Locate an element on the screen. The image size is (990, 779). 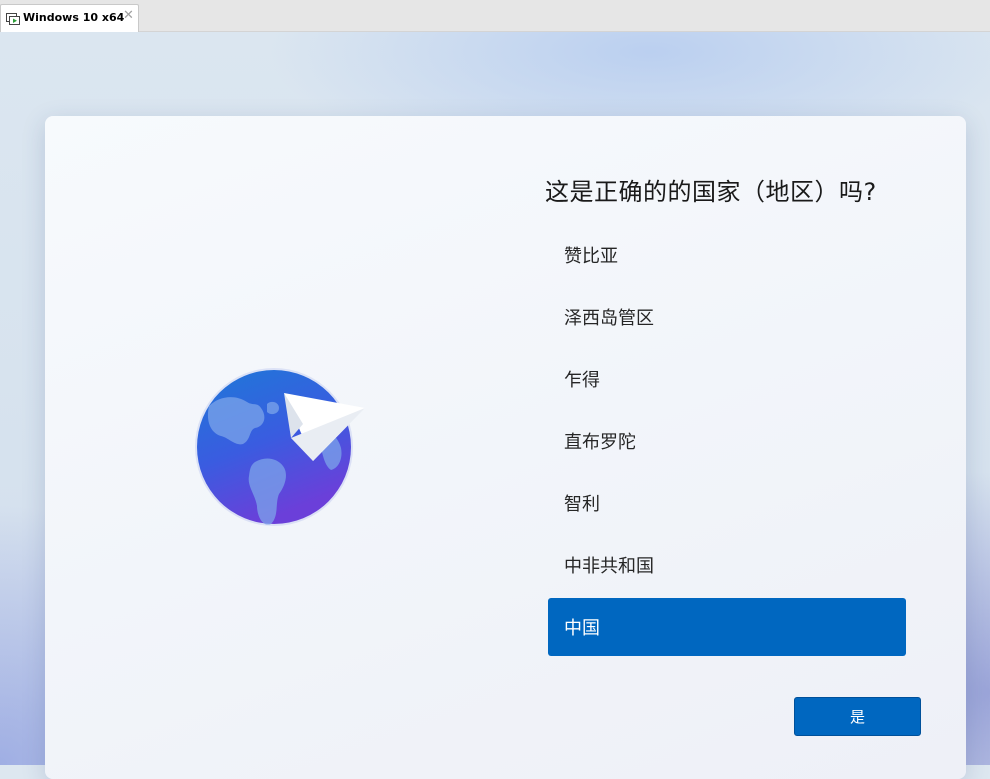
region-item-label: 赞比亚 is located at coordinates (591, 256).